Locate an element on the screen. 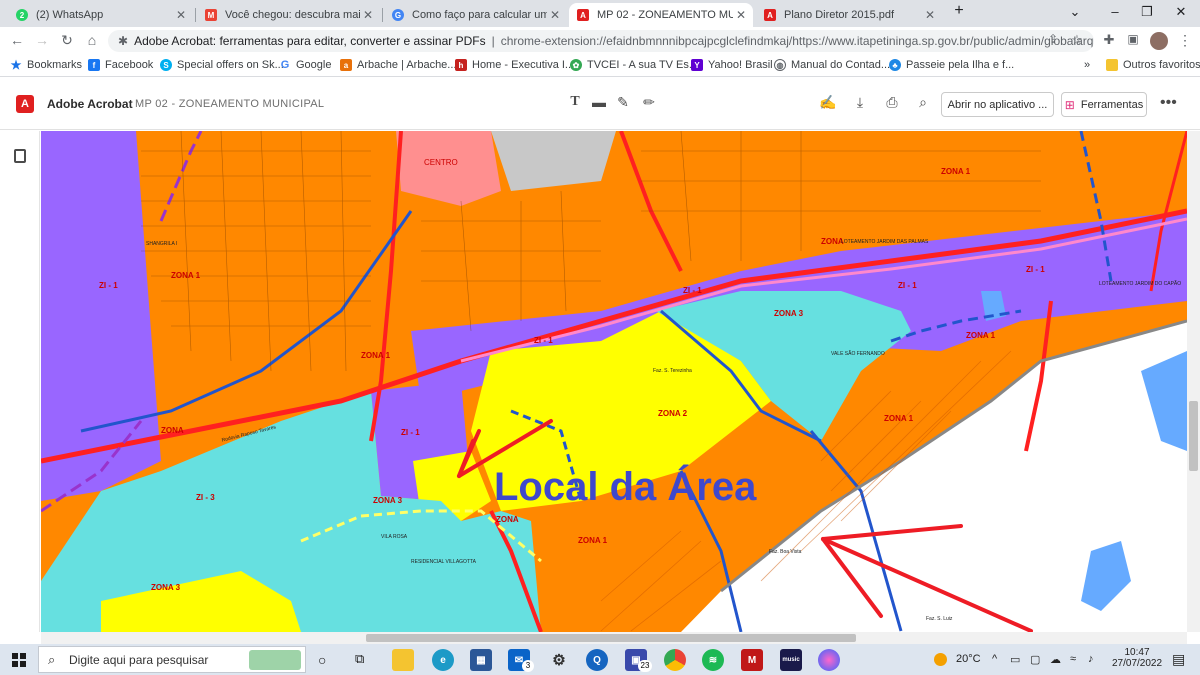 This screenshot has height=675, width=1200. zone-label: ZI - 1 is located at coordinates (410, 432).